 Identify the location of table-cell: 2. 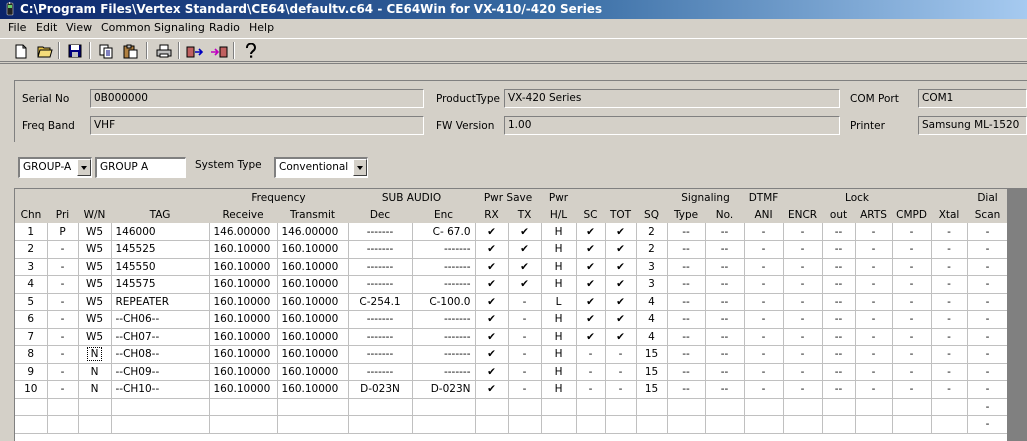
(652, 232).